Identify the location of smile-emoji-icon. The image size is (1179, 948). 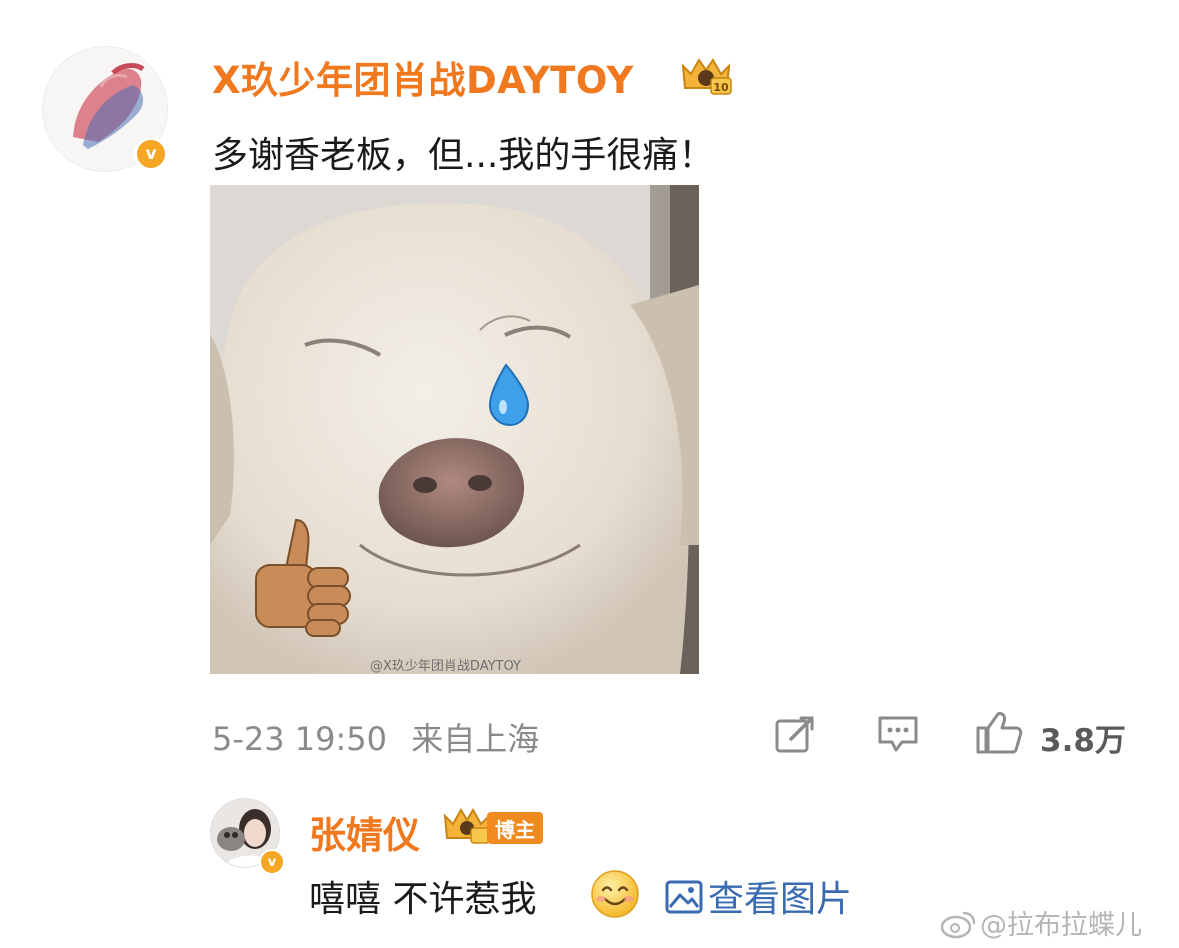
(615, 894).